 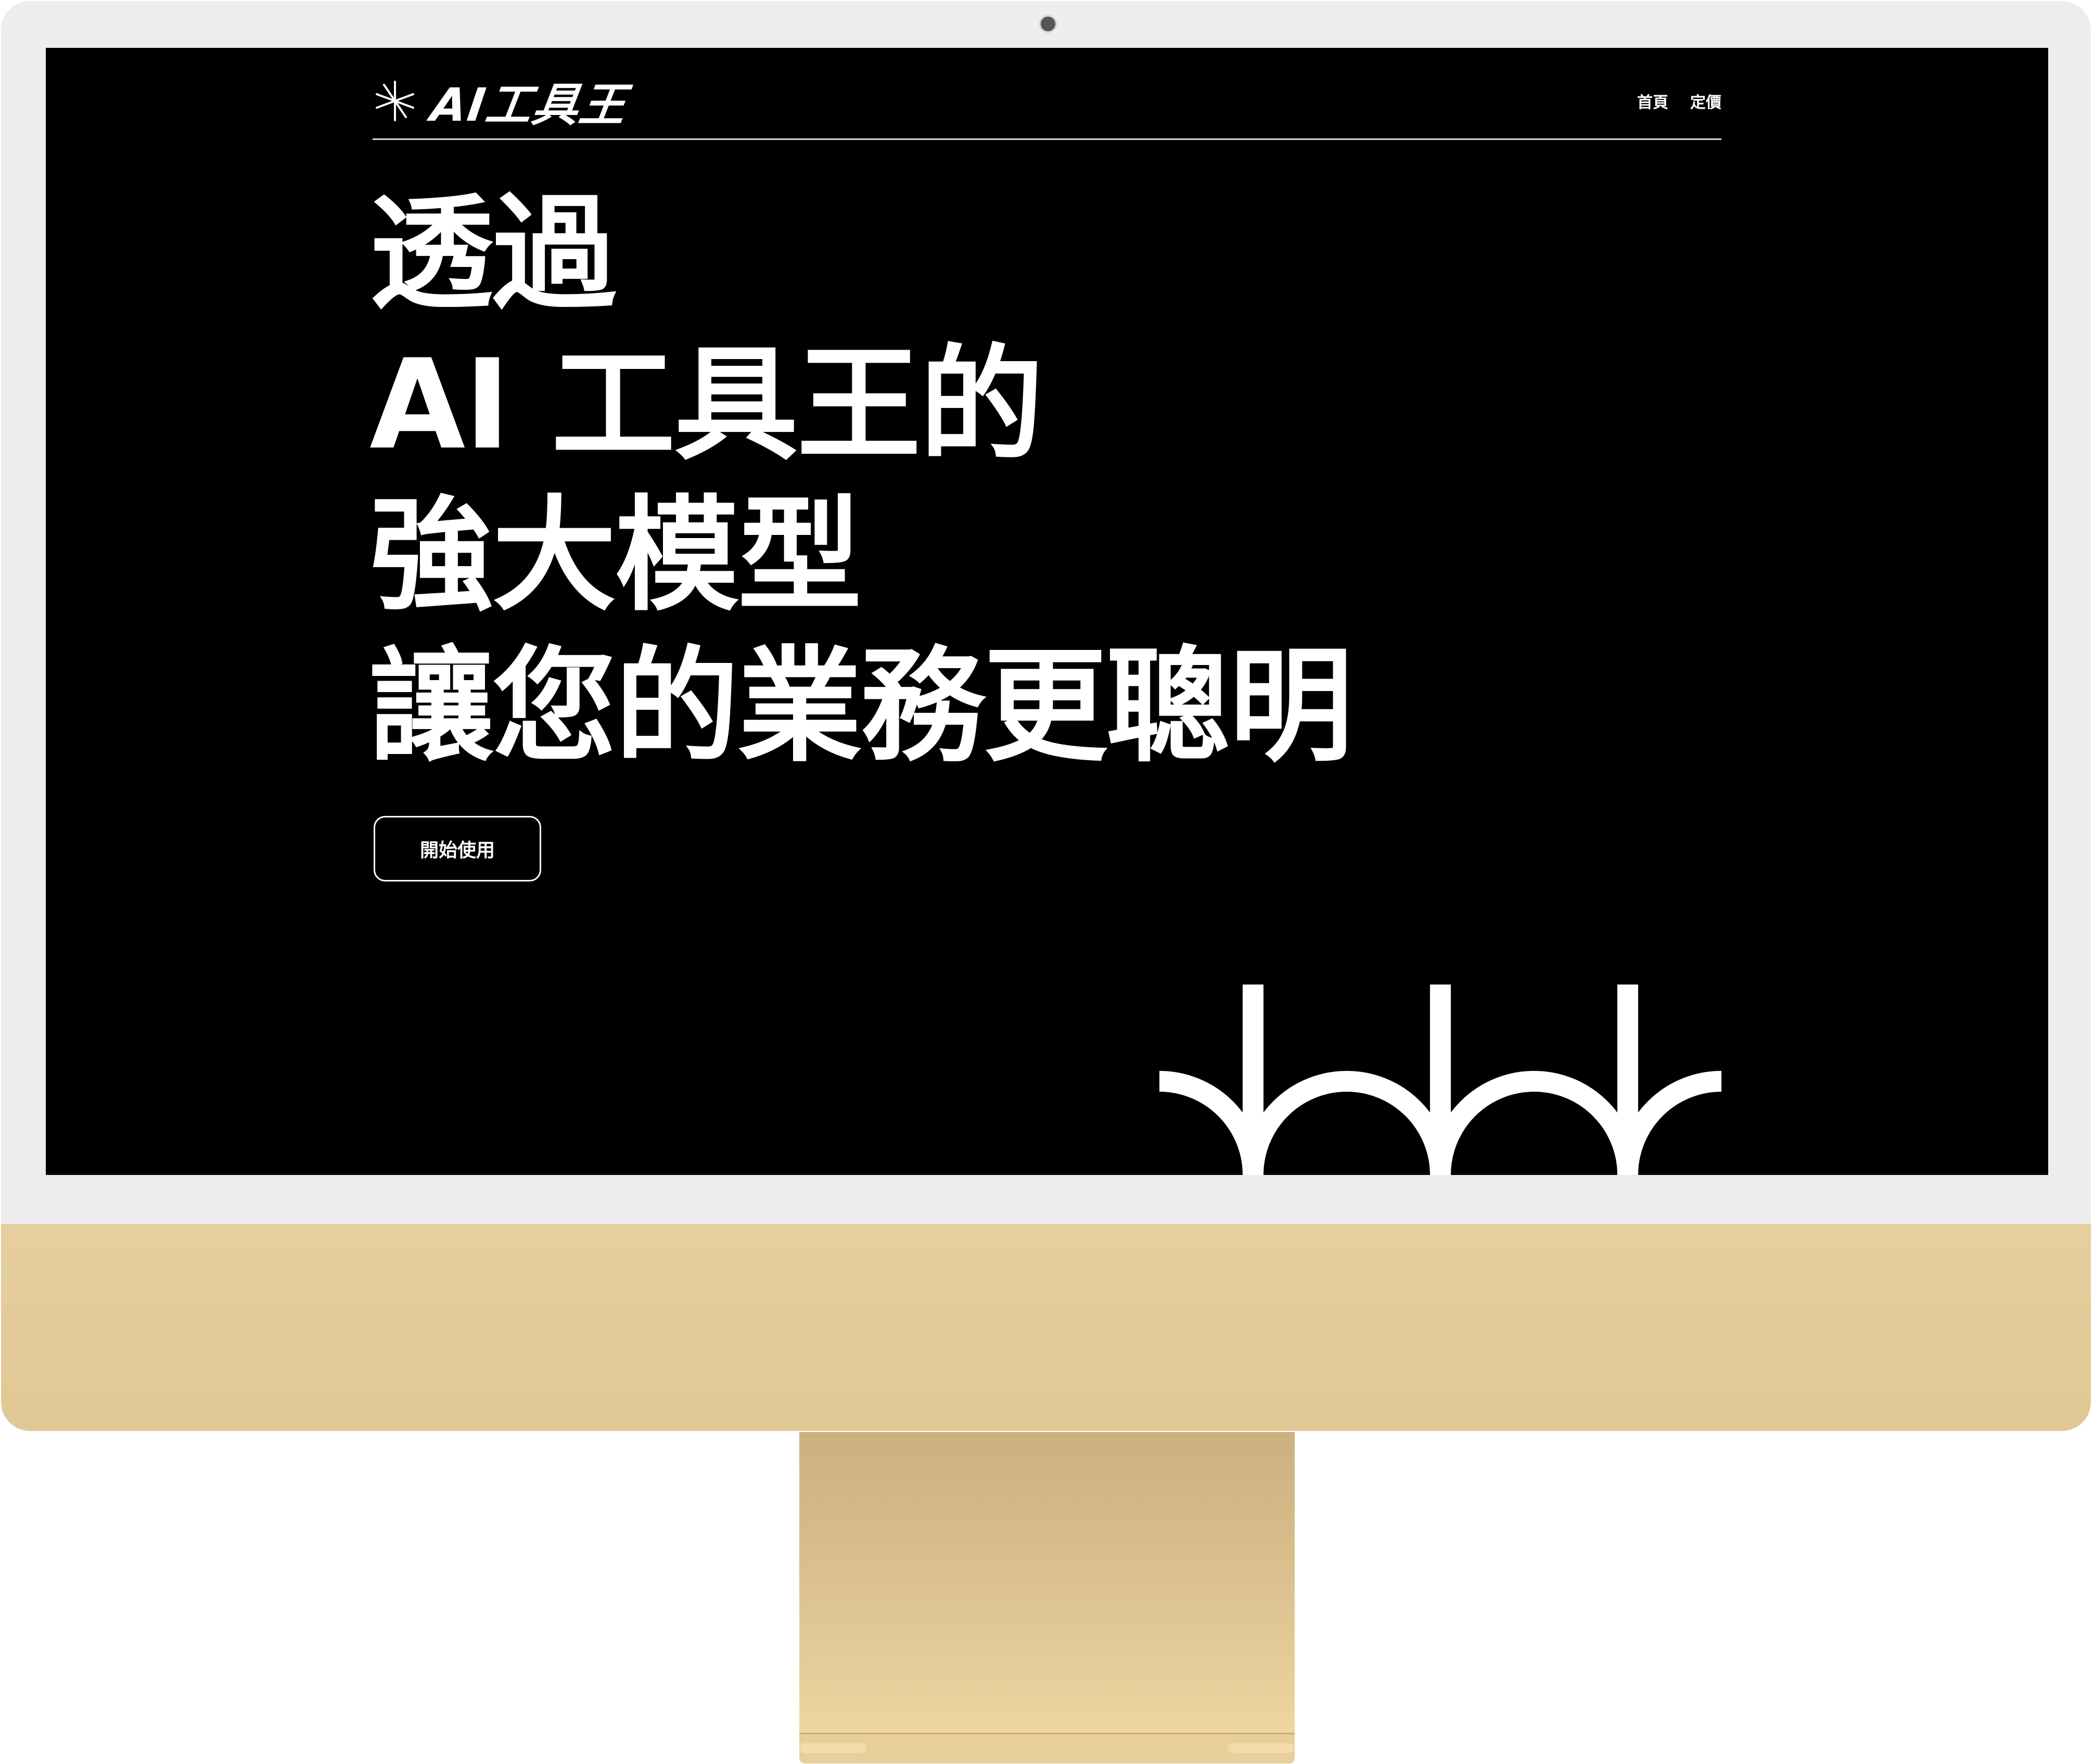 What do you see at coordinates (1048, 24) in the screenshot?
I see `webcam-icon` at bounding box center [1048, 24].